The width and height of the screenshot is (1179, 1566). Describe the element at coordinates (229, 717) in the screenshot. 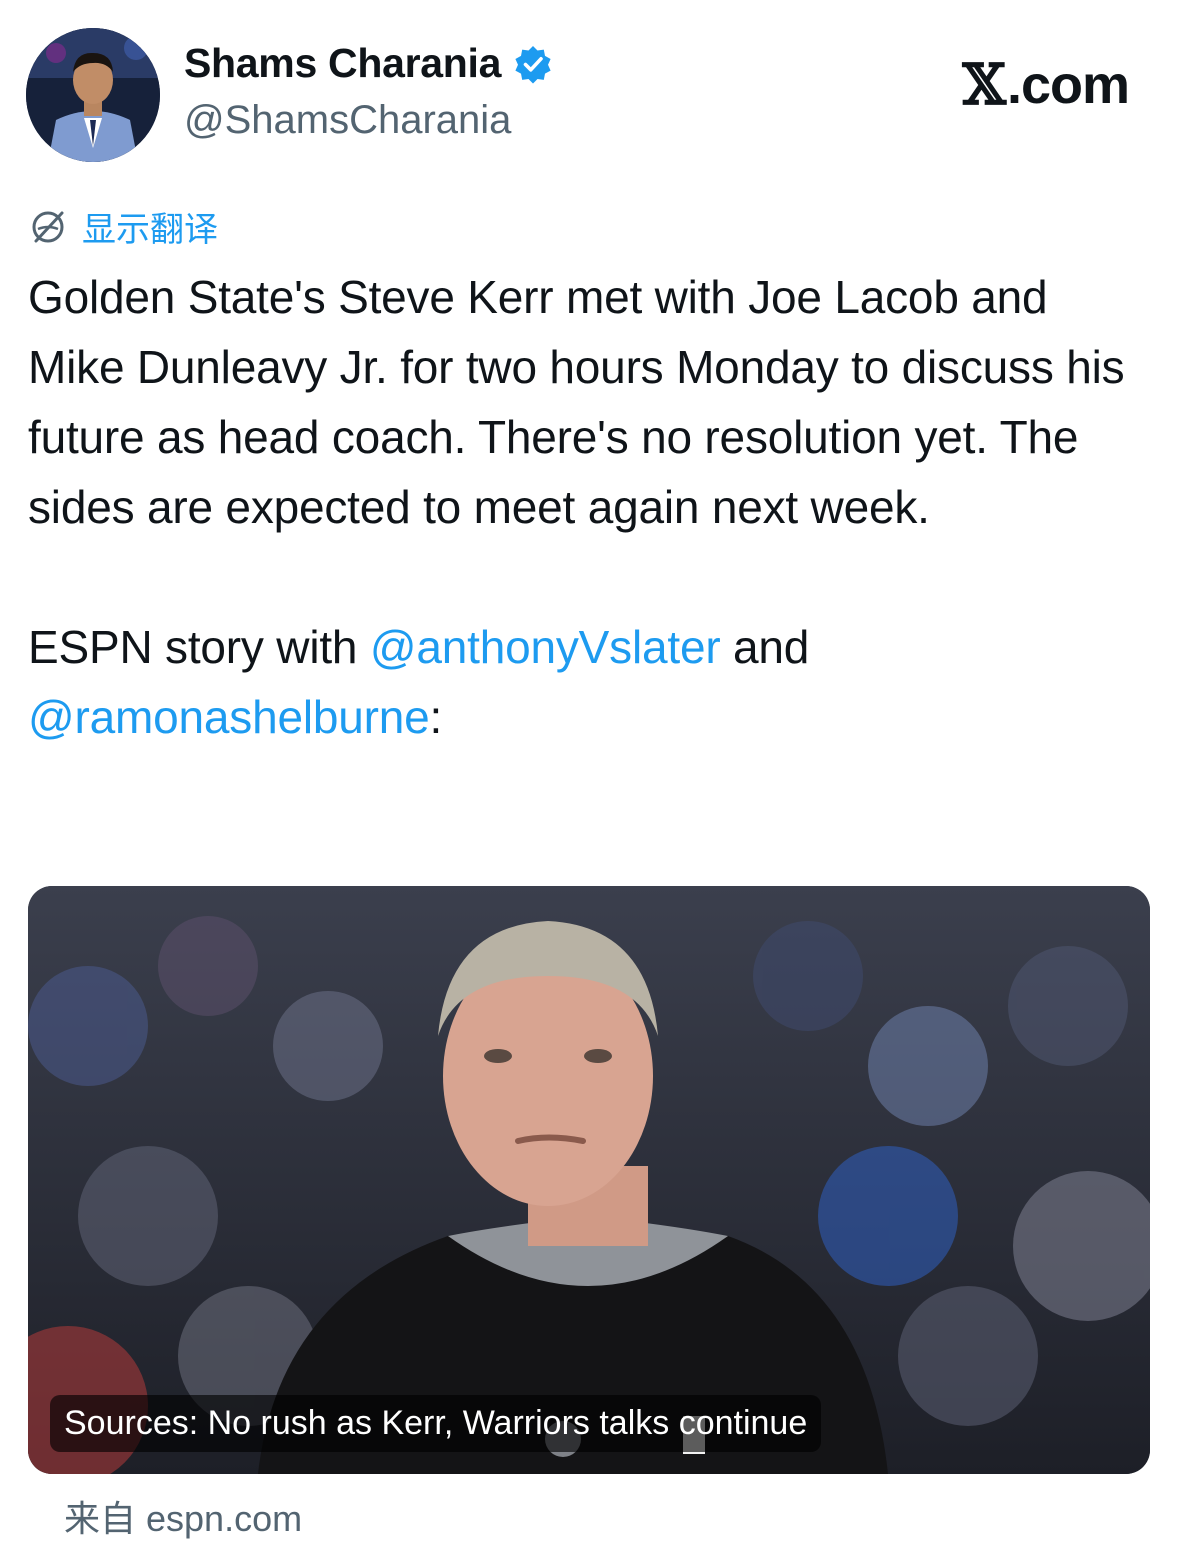

I see `mention-link-ramonashelburne: @ramonashelburne` at that location.